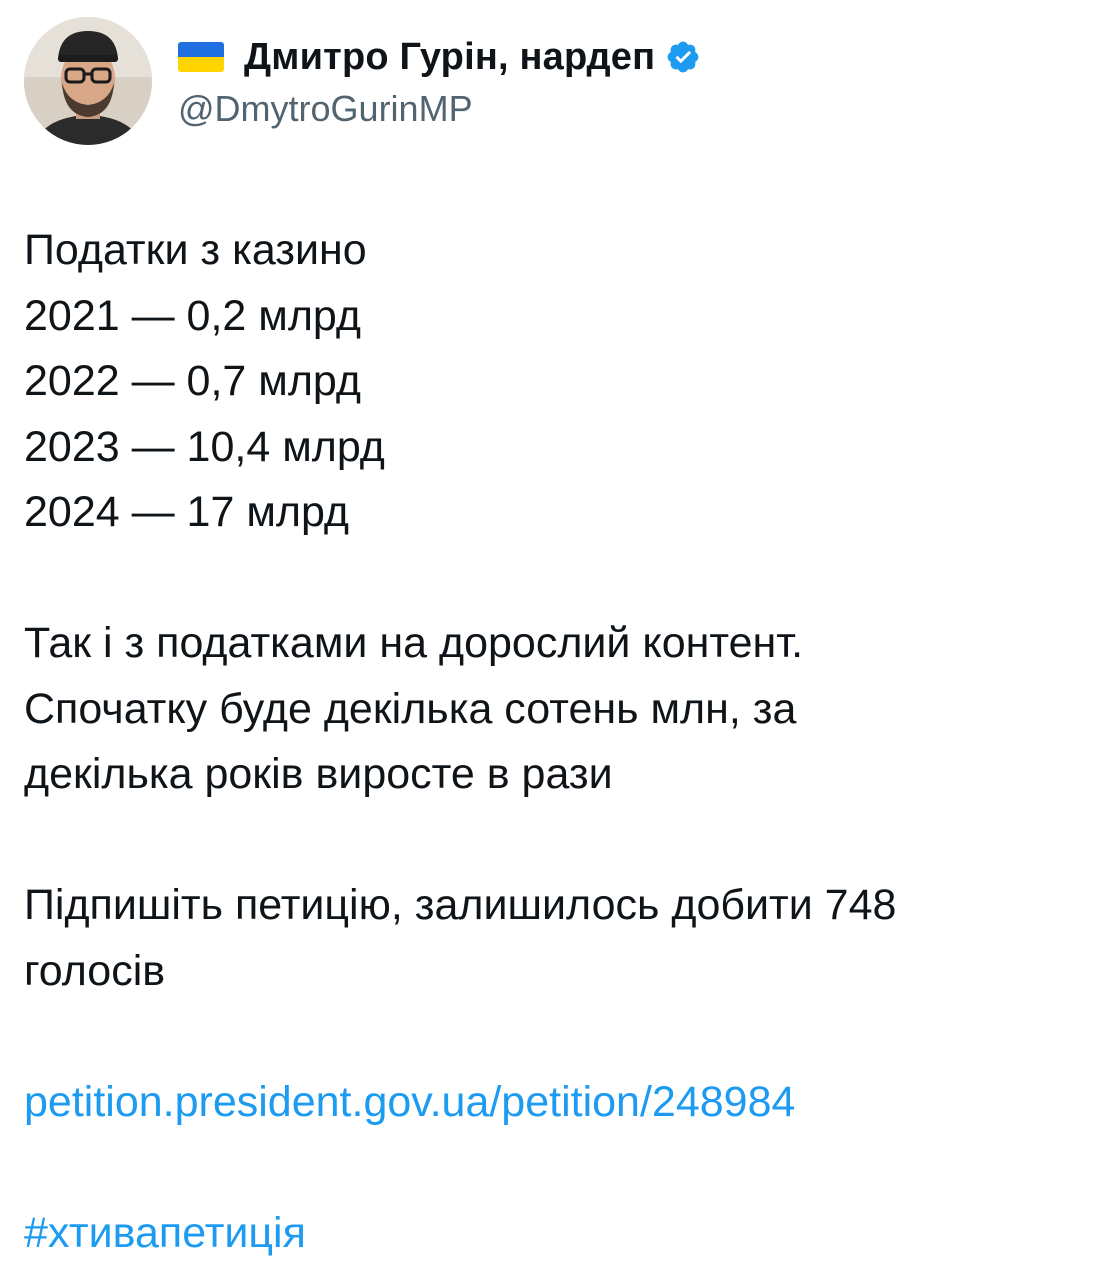 The height and width of the screenshot is (1280, 1115). I want to click on tweet-intro: Податки з казино, so click(195, 250).